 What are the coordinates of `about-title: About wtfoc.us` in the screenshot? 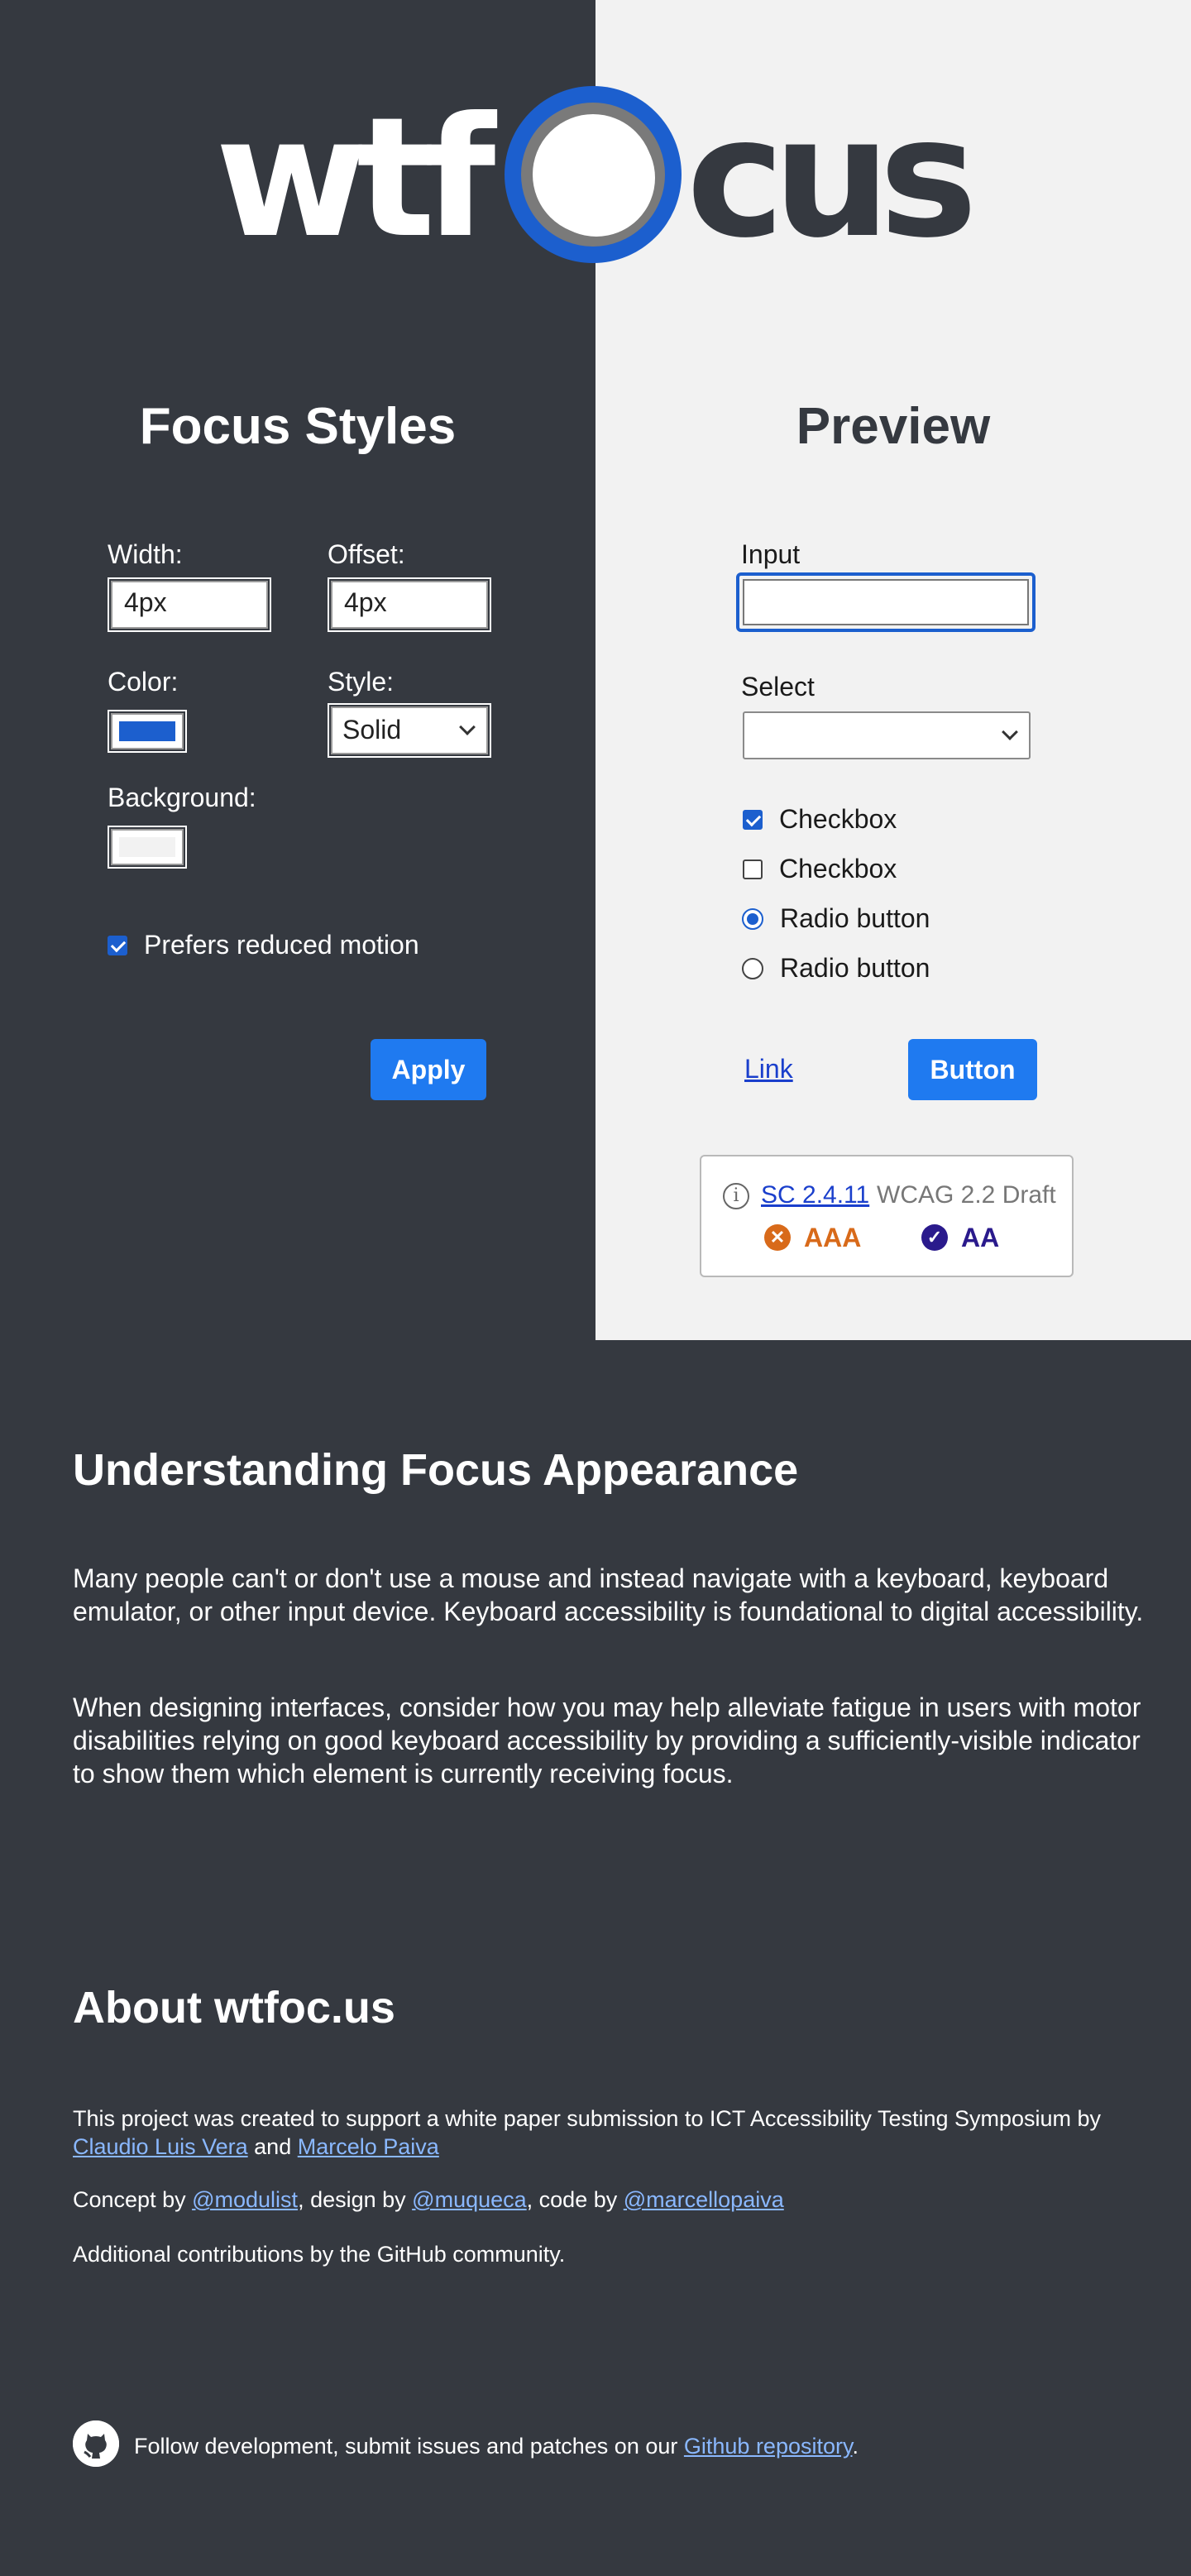 It's located at (234, 2008).